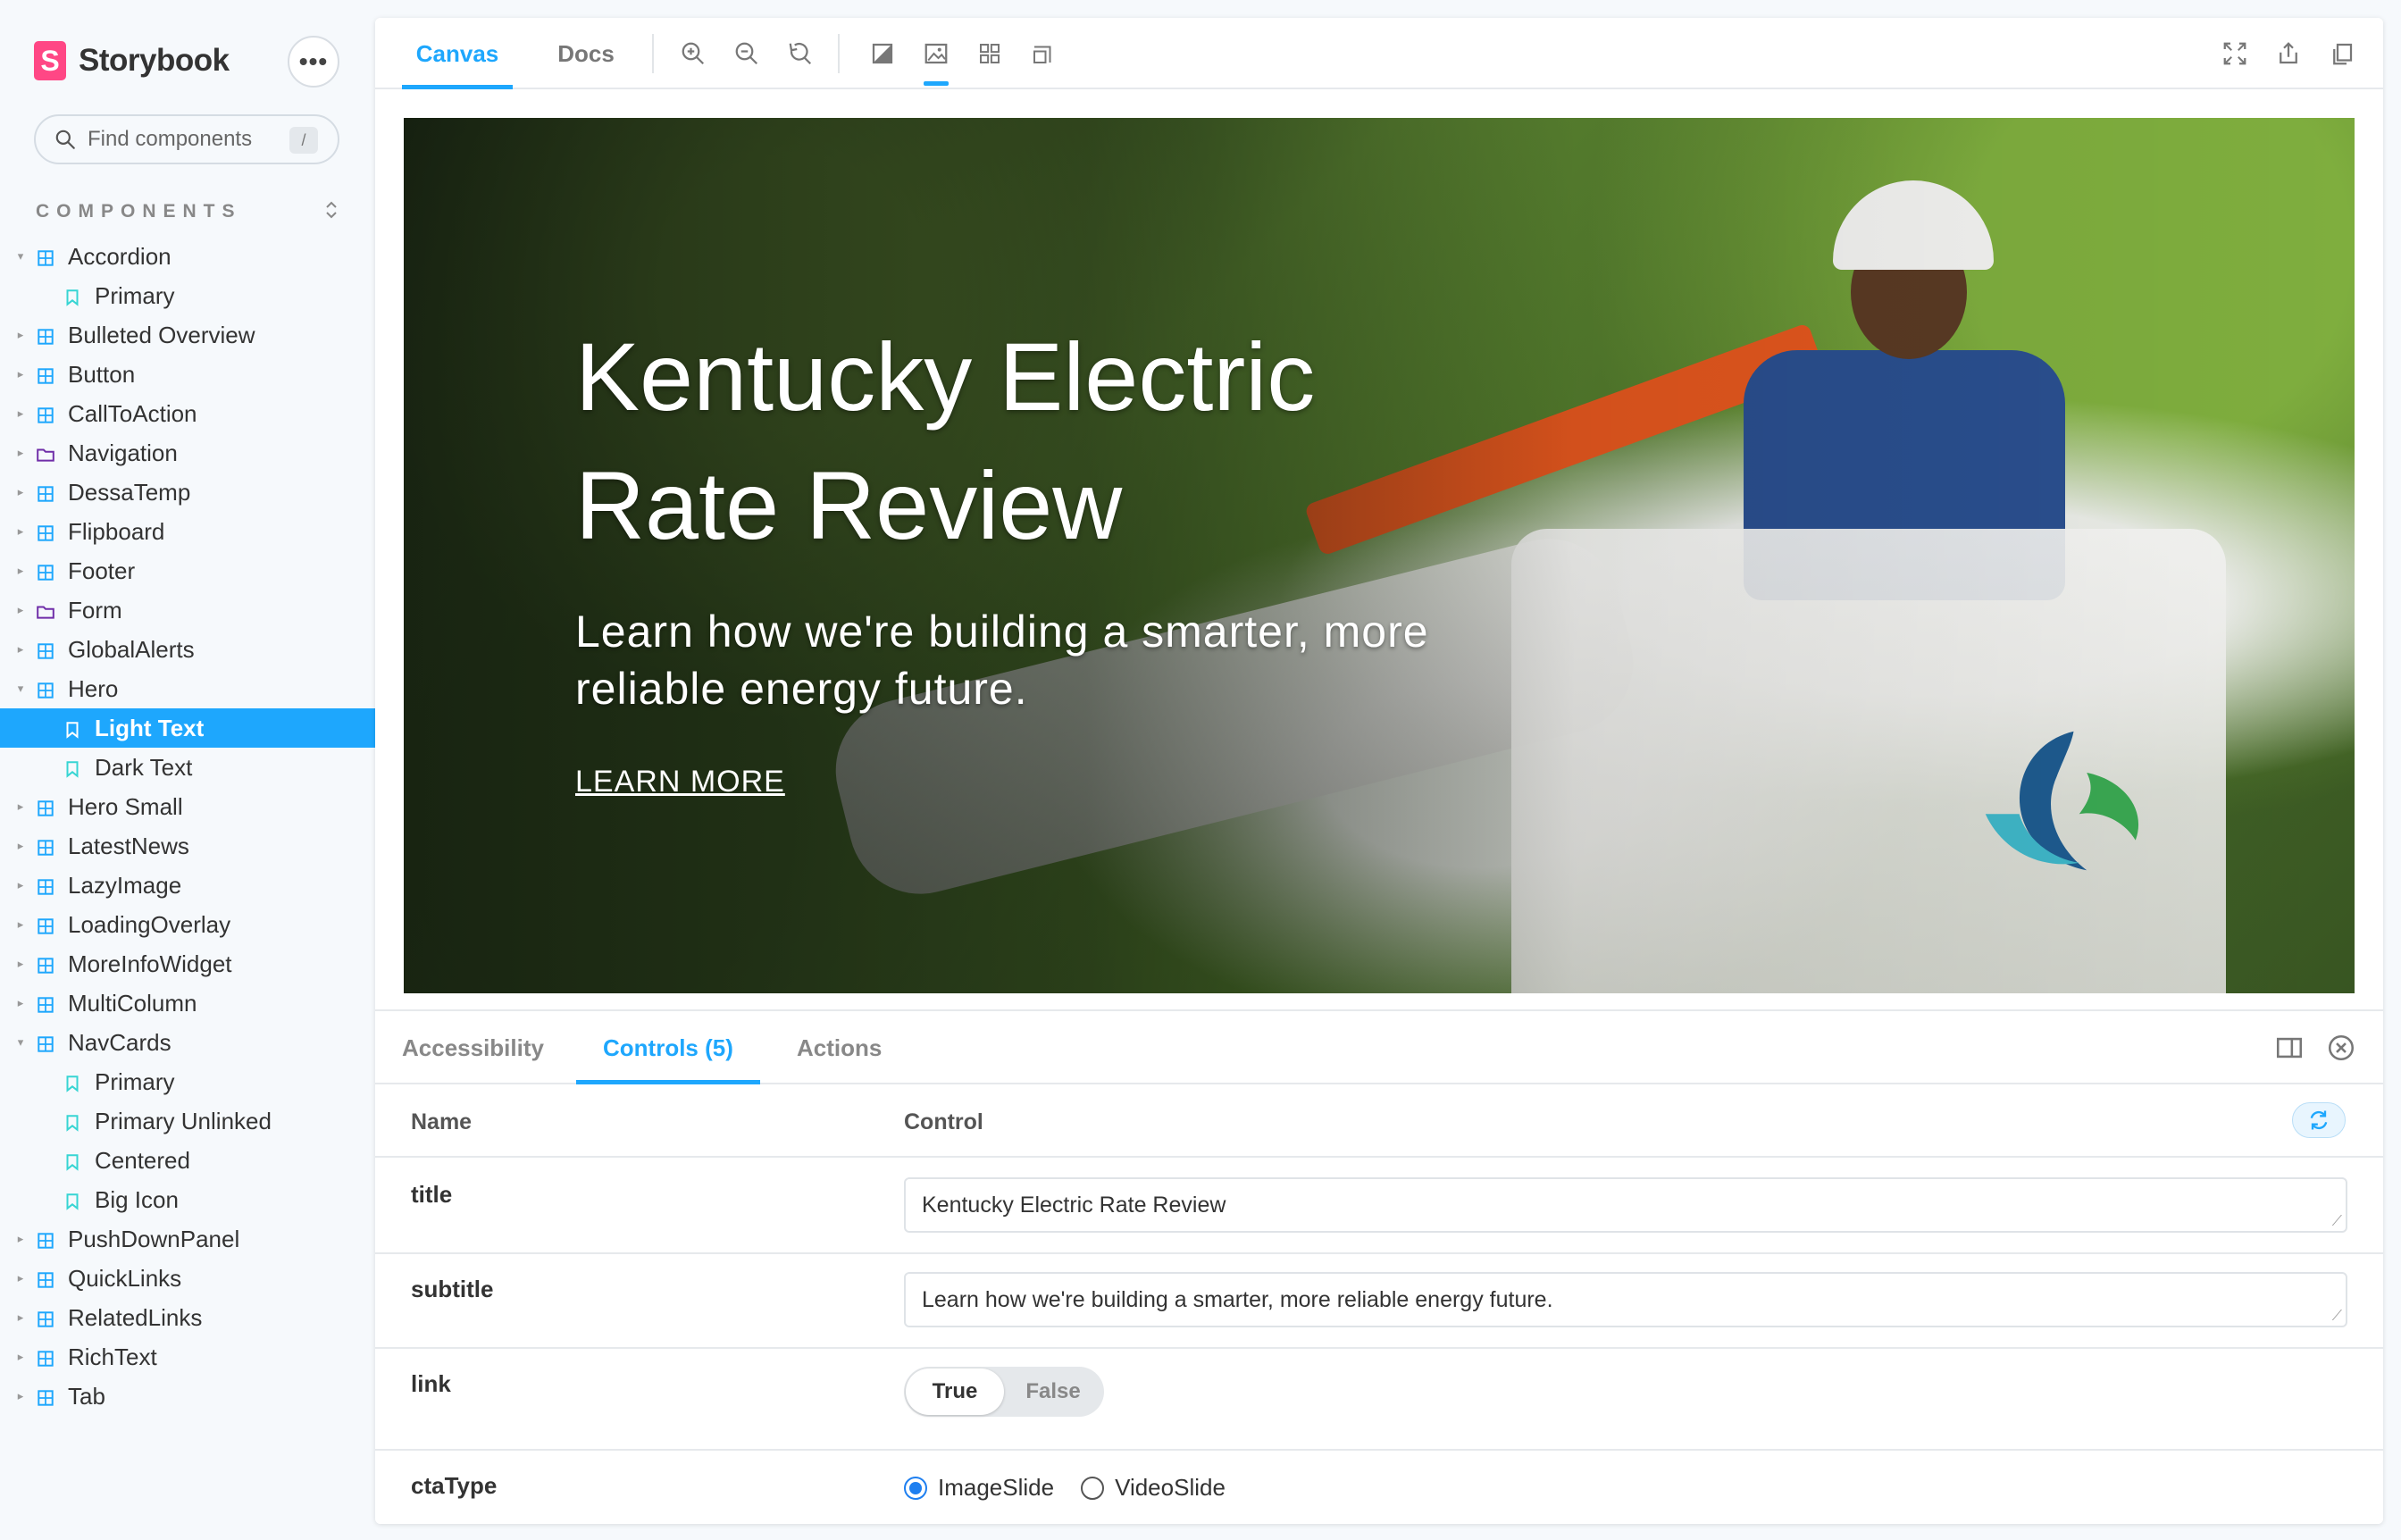 The height and width of the screenshot is (1540, 2401). Describe the element at coordinates (187, 925) in the screenshot. I see `sidebar-component-item: ▸ LoadingOverlay` at that location.